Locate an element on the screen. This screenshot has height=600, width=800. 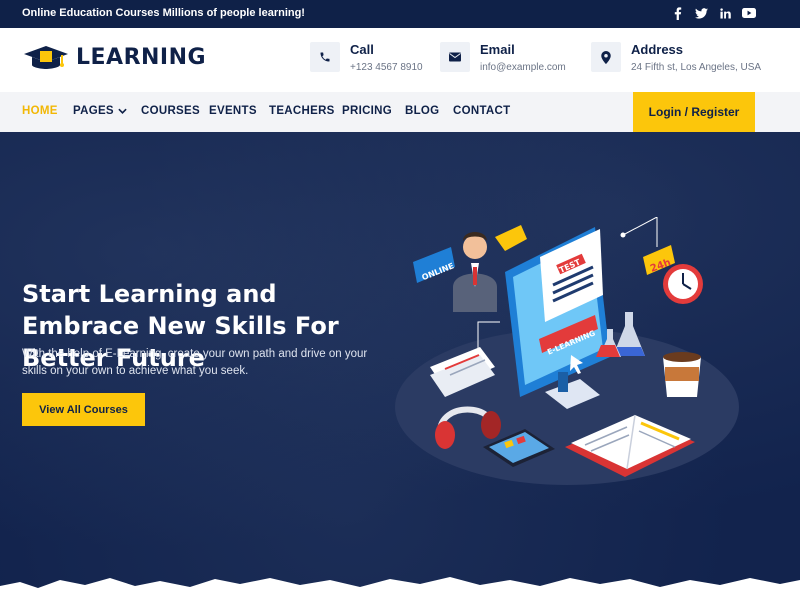
contact-email-title: Email is located at coordinates (497, 49).